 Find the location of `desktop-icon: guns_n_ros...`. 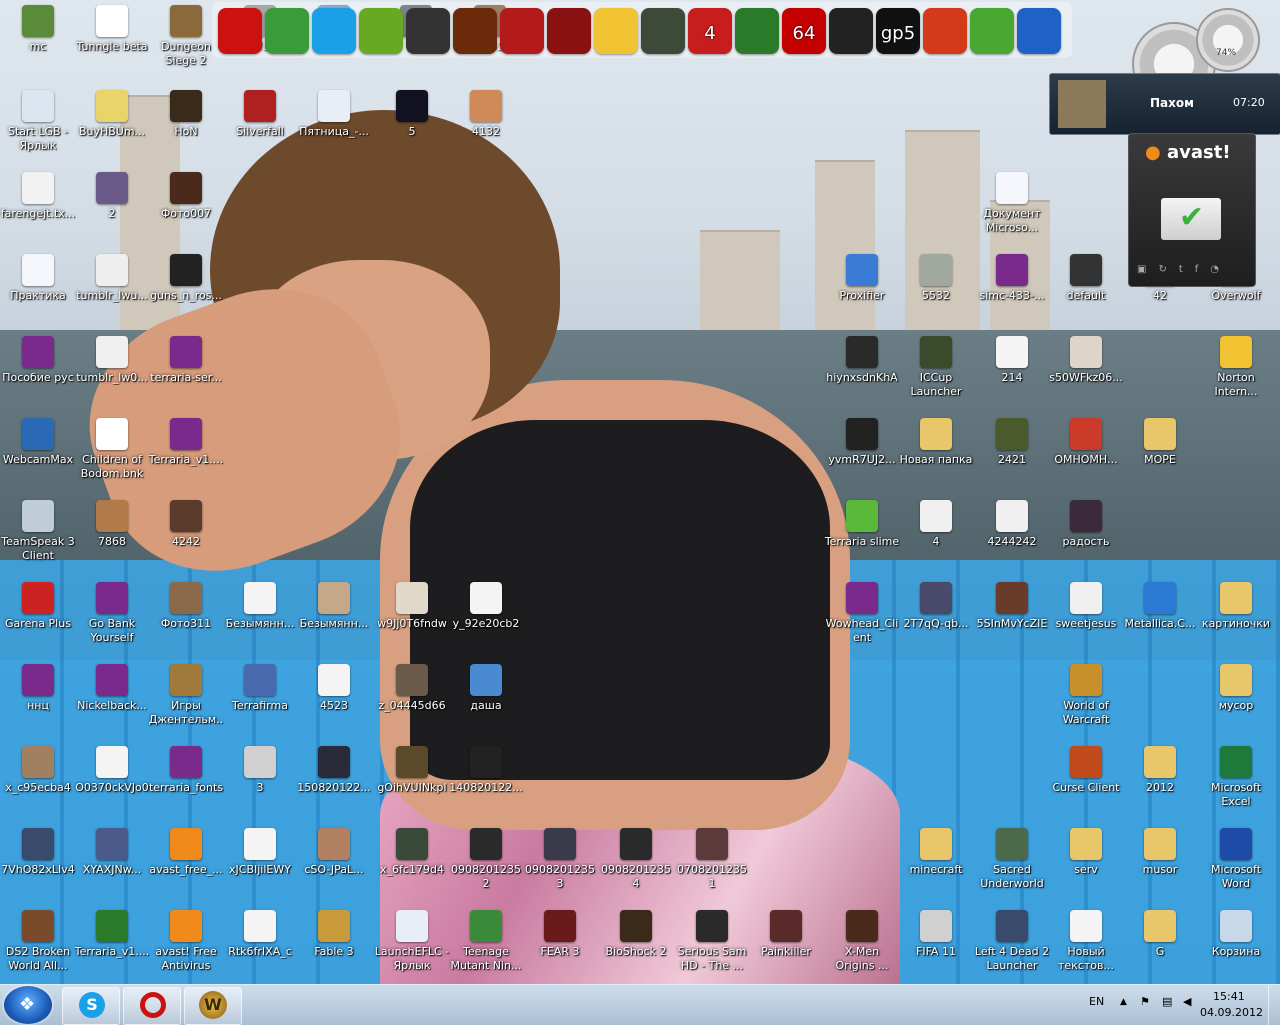

desktop-icon: guns_n_ros... is located at coordinates (186, 278).